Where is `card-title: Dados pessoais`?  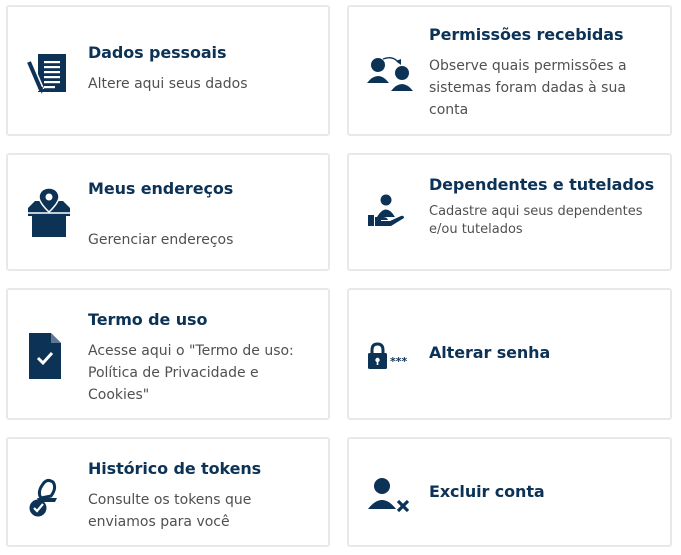
card-title: Dados pessoais is located at coordinates (157, 52).